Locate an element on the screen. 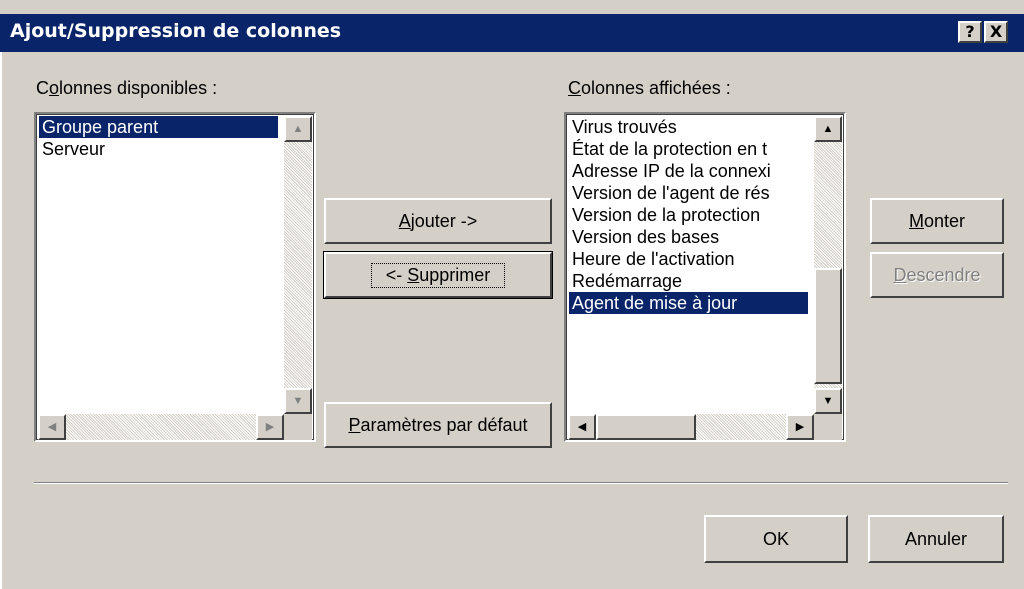  move-up-label: Monter is located at coordinates (937, 221).